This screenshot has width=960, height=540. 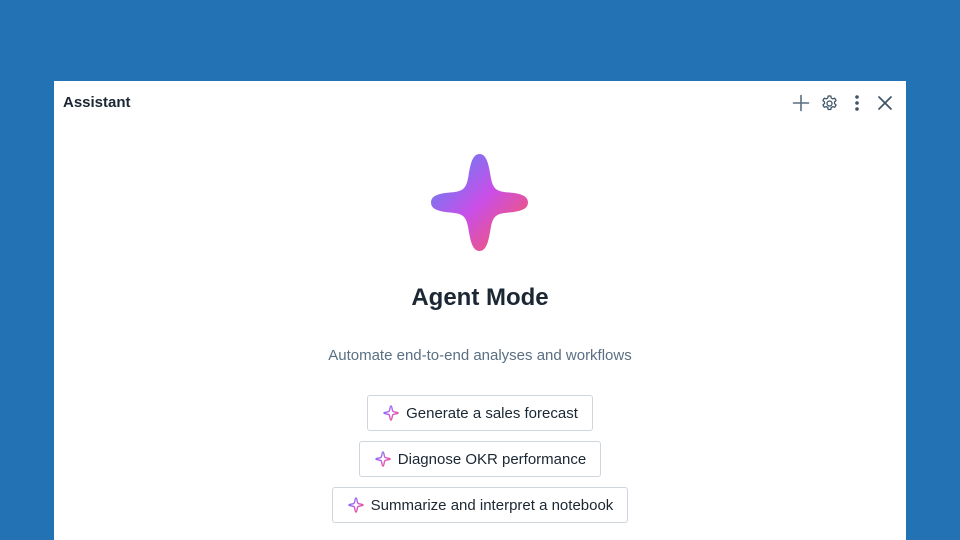 I want to click on plus-icon, so click(x=801, y=103).